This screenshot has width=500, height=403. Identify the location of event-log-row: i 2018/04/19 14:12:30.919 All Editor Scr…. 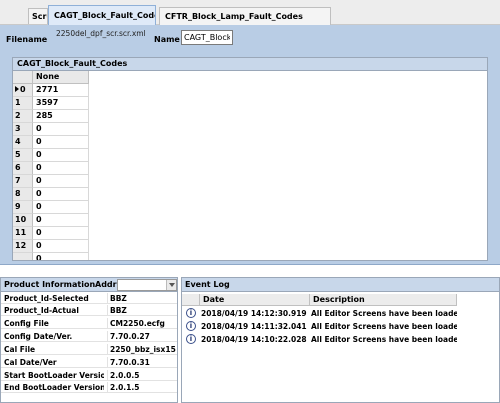
(319, 313).